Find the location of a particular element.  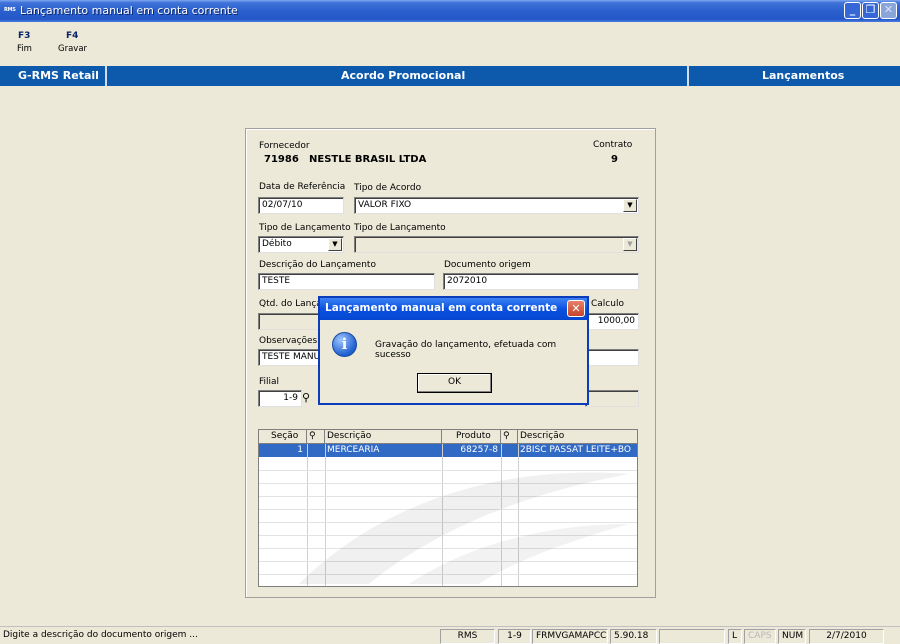

grid-header-secao: Seção is located at coordinates (283, 437).